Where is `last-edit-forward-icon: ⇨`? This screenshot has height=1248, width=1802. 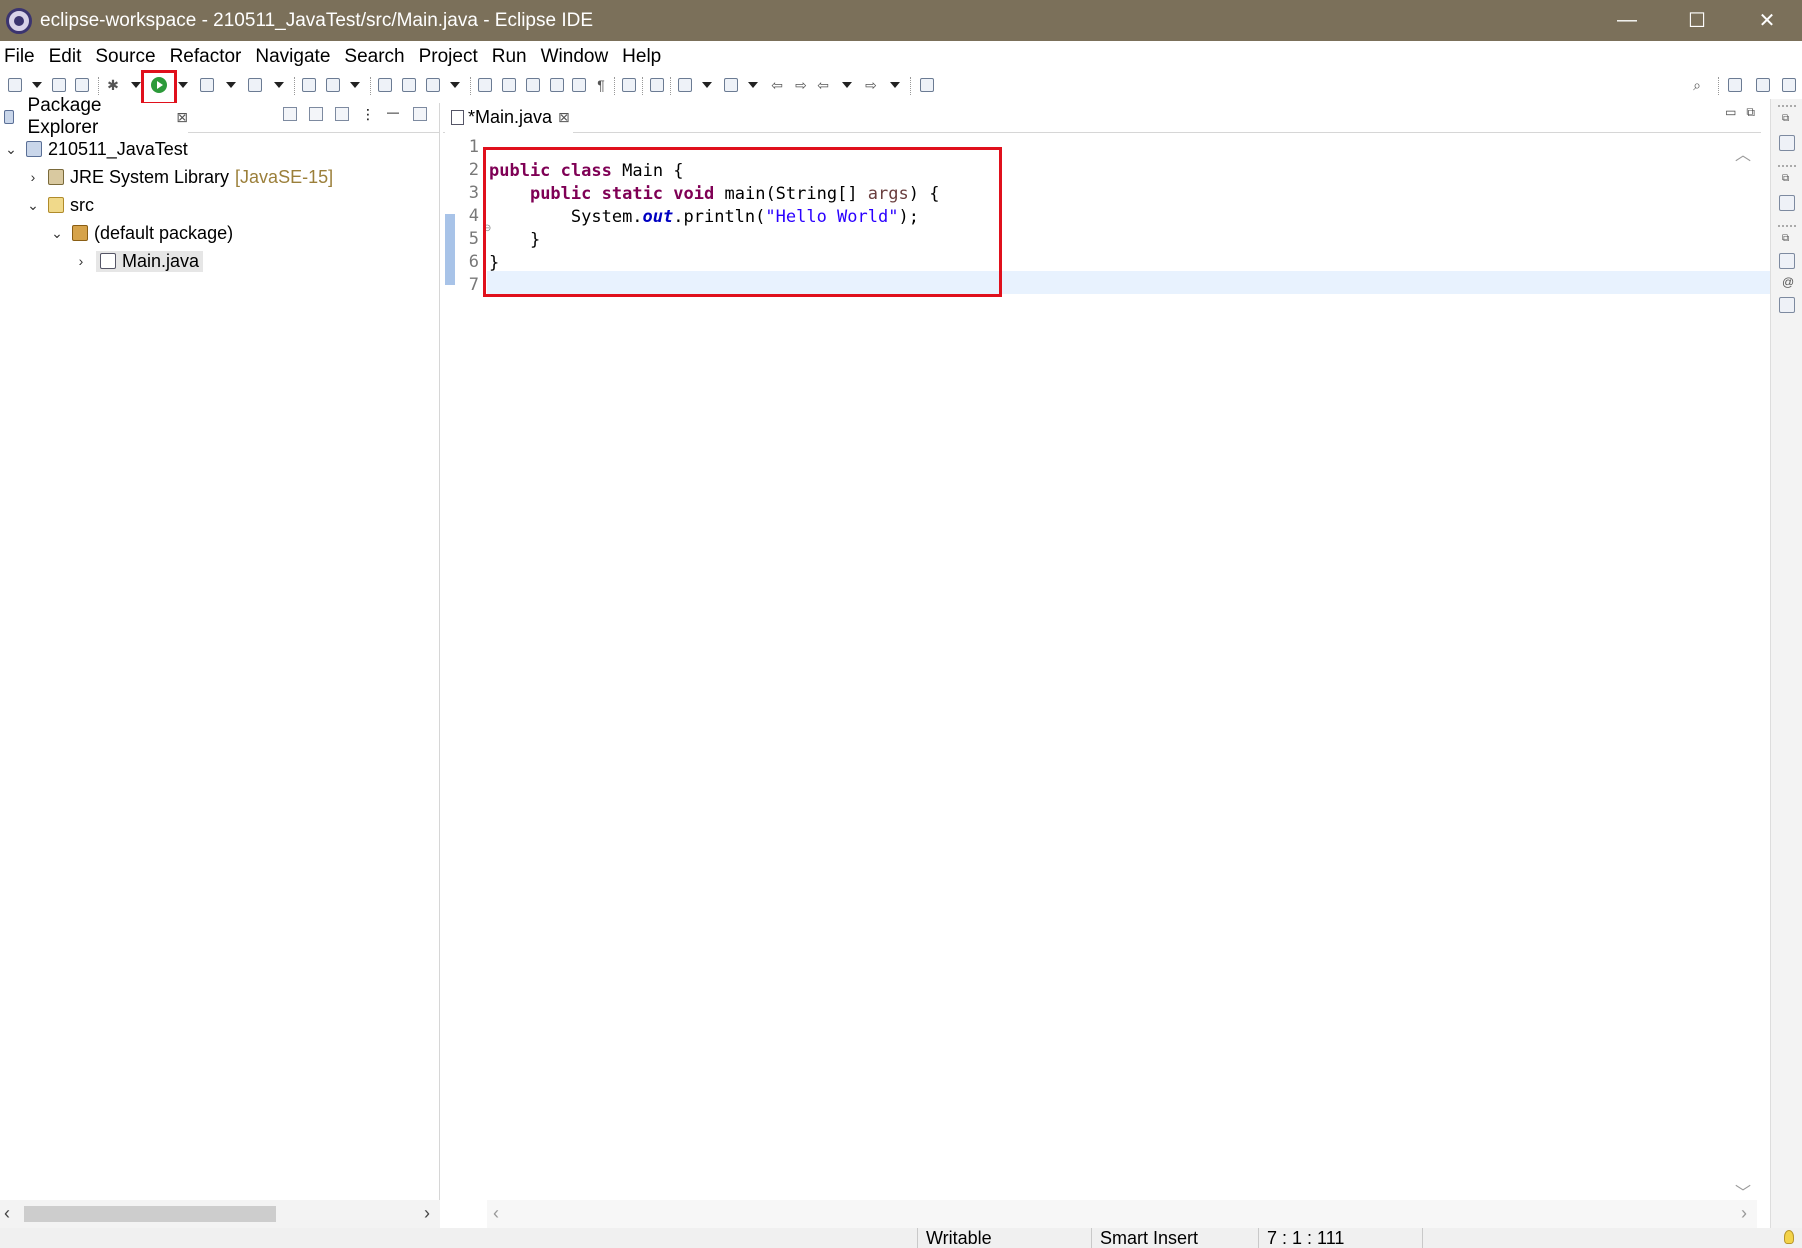
last-edit-forward-icon: ⇨ is located at coordinates (801, 85).